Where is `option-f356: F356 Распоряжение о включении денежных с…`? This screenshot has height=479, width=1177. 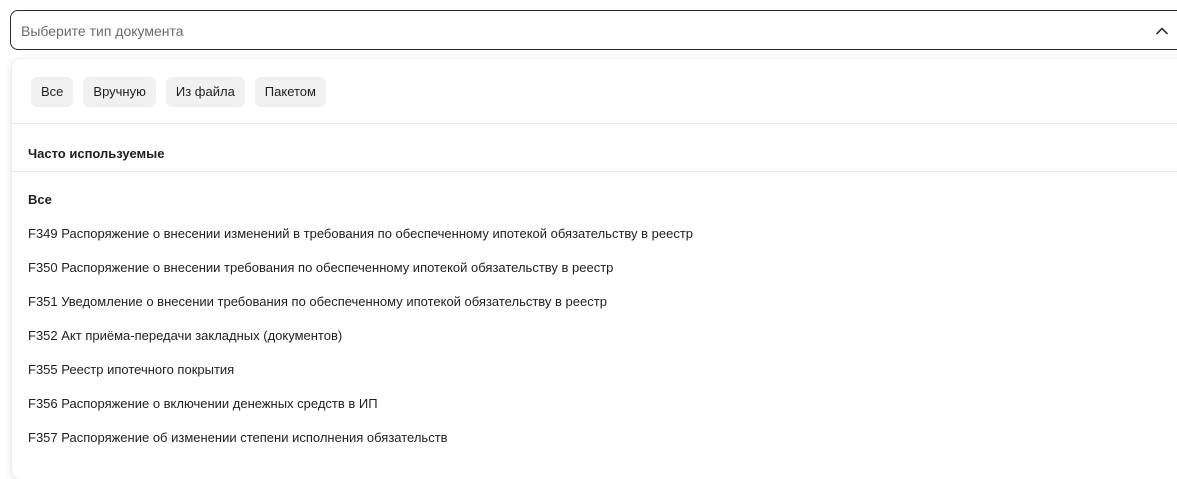 option-f356: F356 Распоряжение о включении денежных с… is located at coordinates (360, 411).